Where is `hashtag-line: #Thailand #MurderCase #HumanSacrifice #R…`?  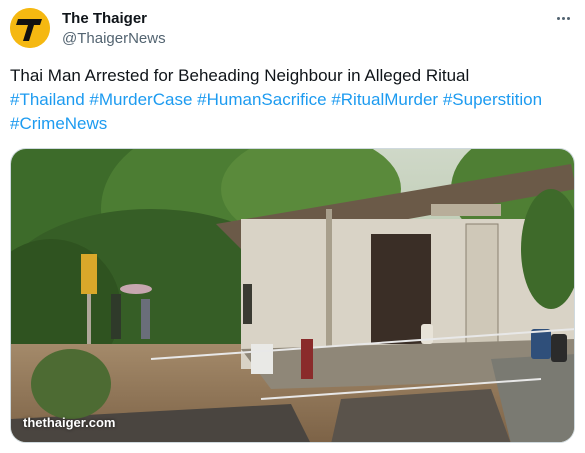
hashtag-line: #Thailand #MurderCase #HumanSacrifice #R… is located at coordinates (294, 100).